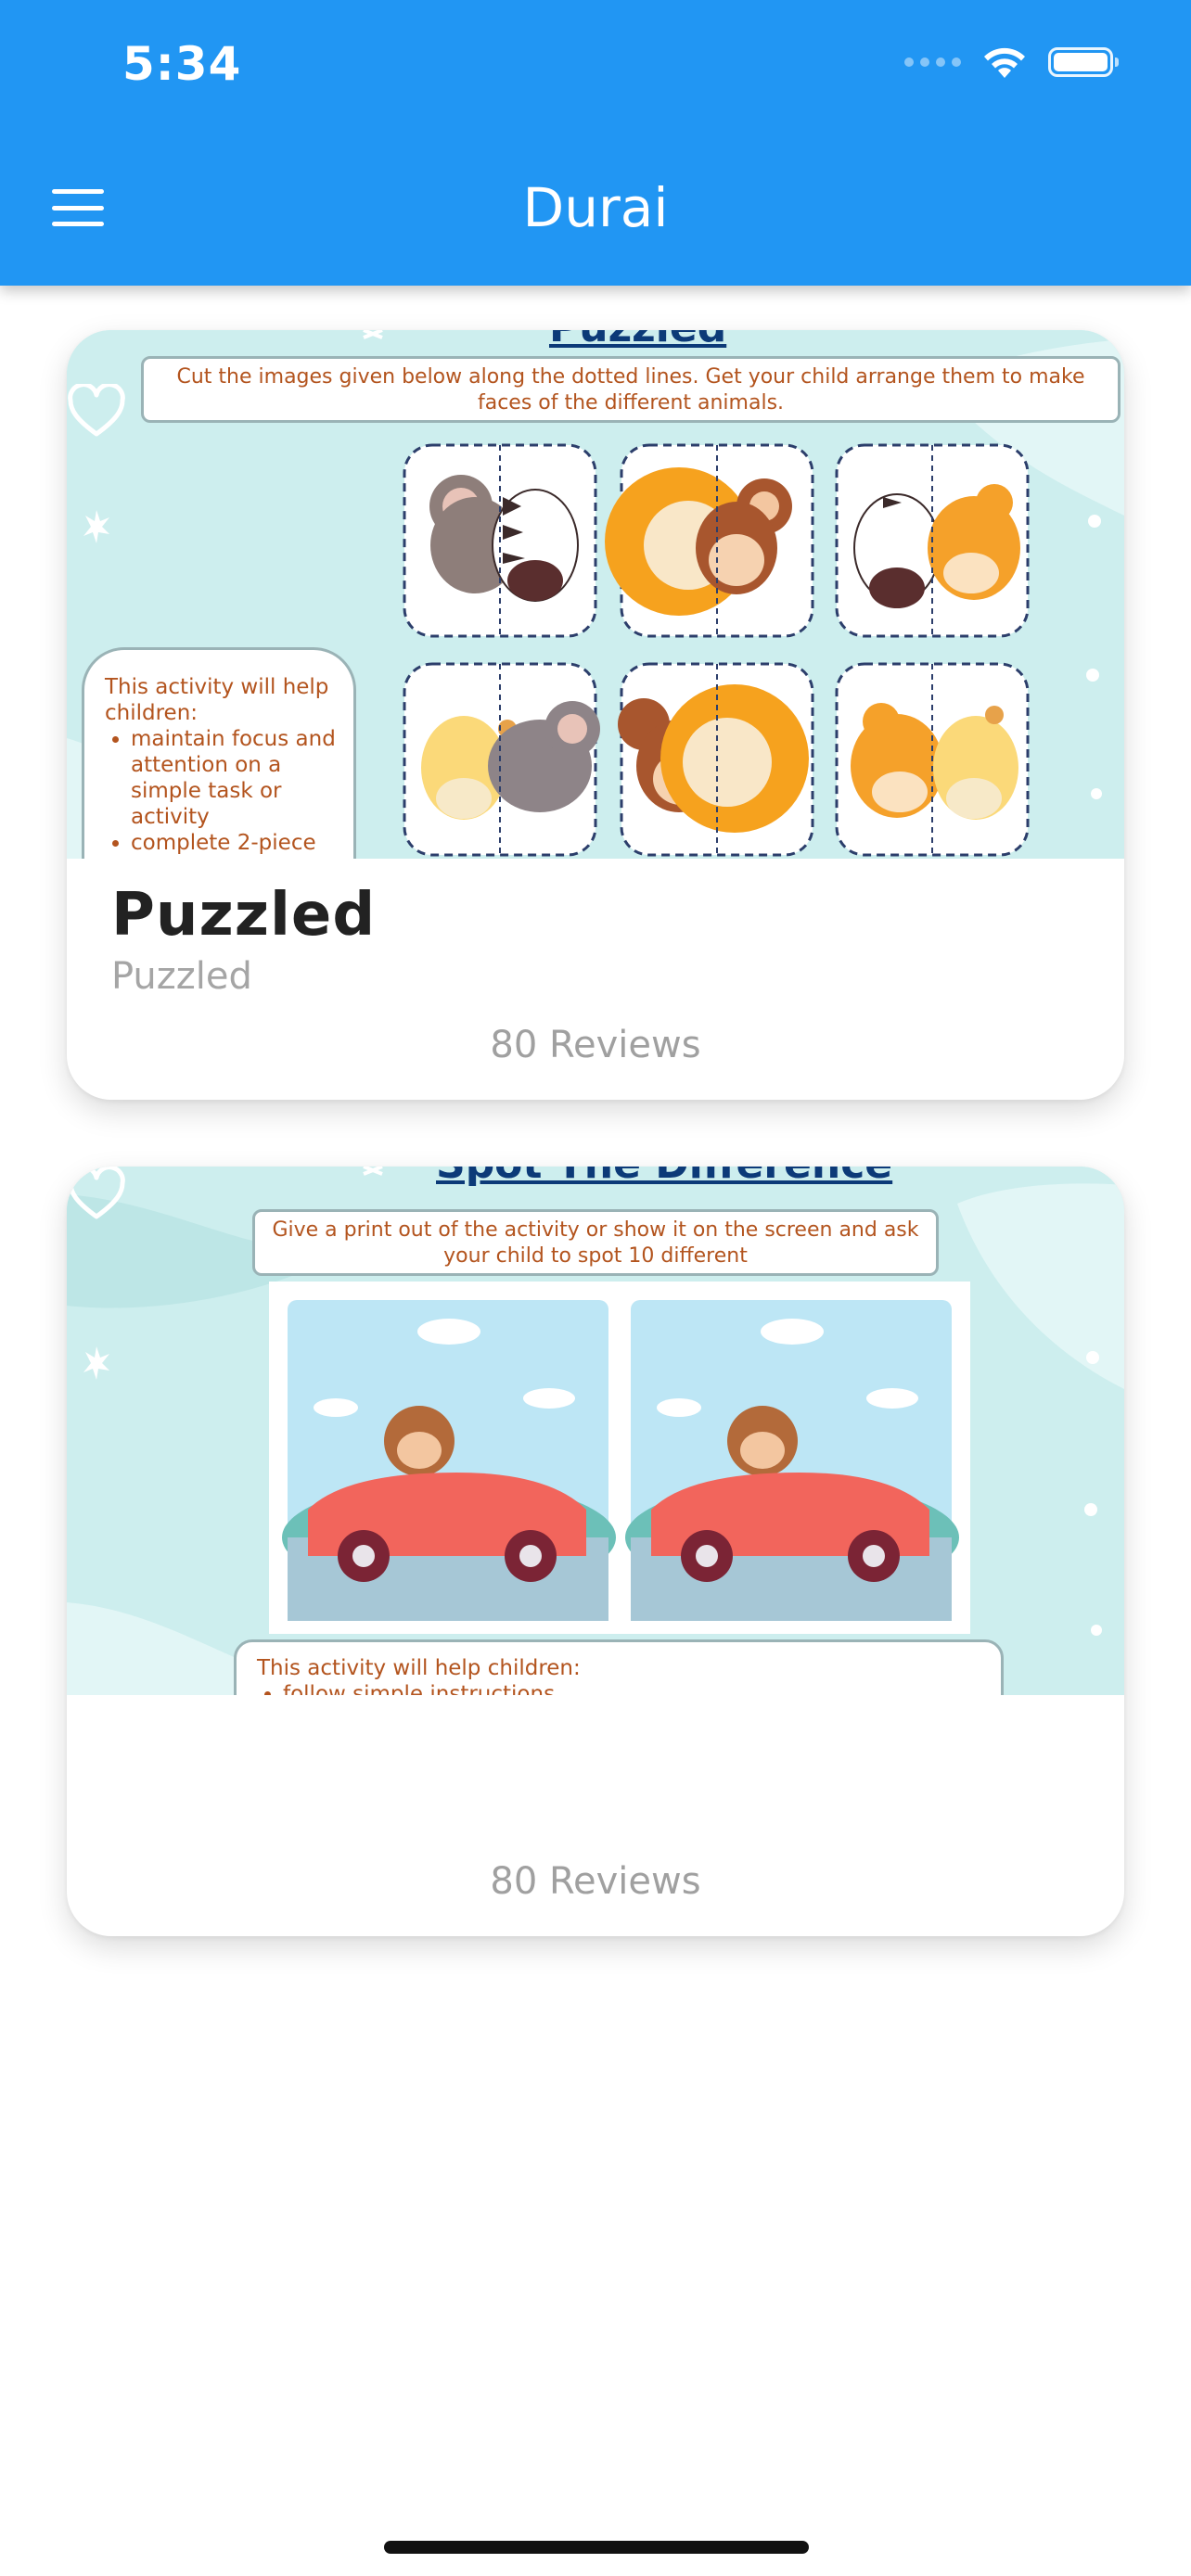  I want to click on help-point: follow simple instructions, so click(632, 1688).